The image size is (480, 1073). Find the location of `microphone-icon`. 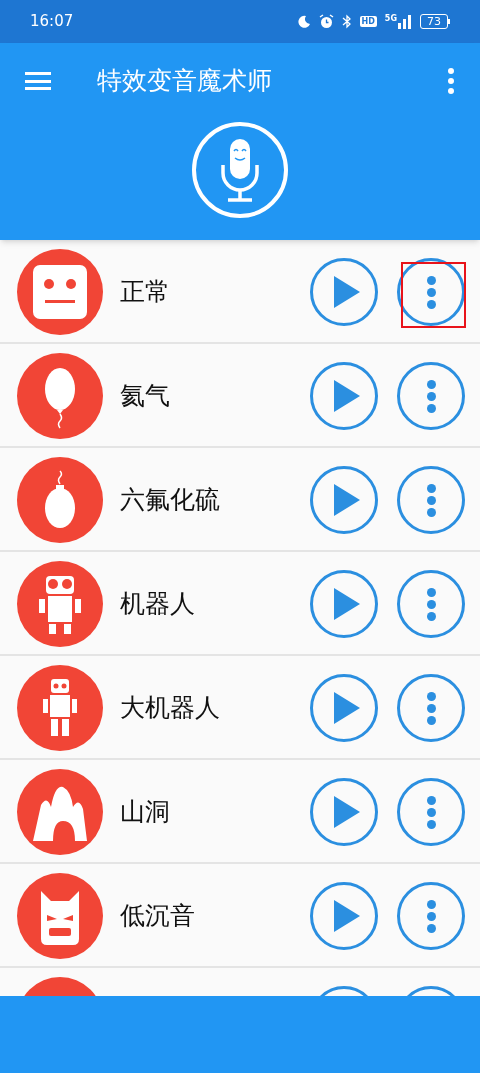

microphone-icon is located at coordinates (240, 170).